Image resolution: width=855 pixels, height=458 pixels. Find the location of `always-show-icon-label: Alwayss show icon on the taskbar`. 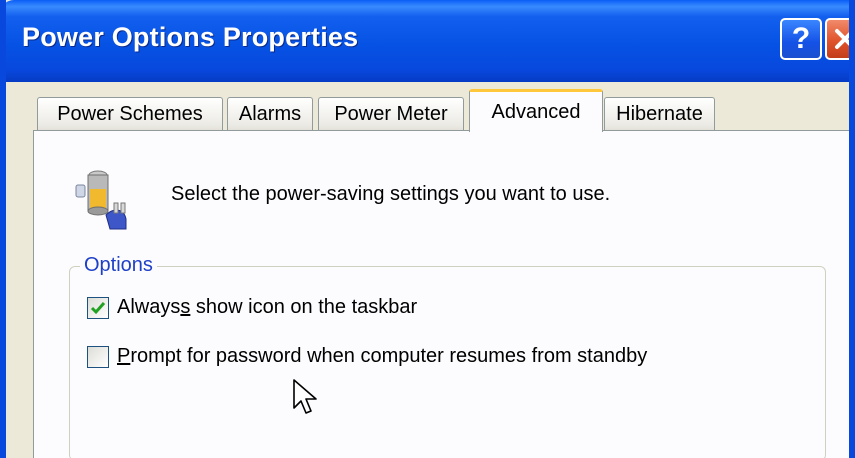

always-show-icon-label: Alwayss show icon on the taskbar is located at coordinates (267, 307).